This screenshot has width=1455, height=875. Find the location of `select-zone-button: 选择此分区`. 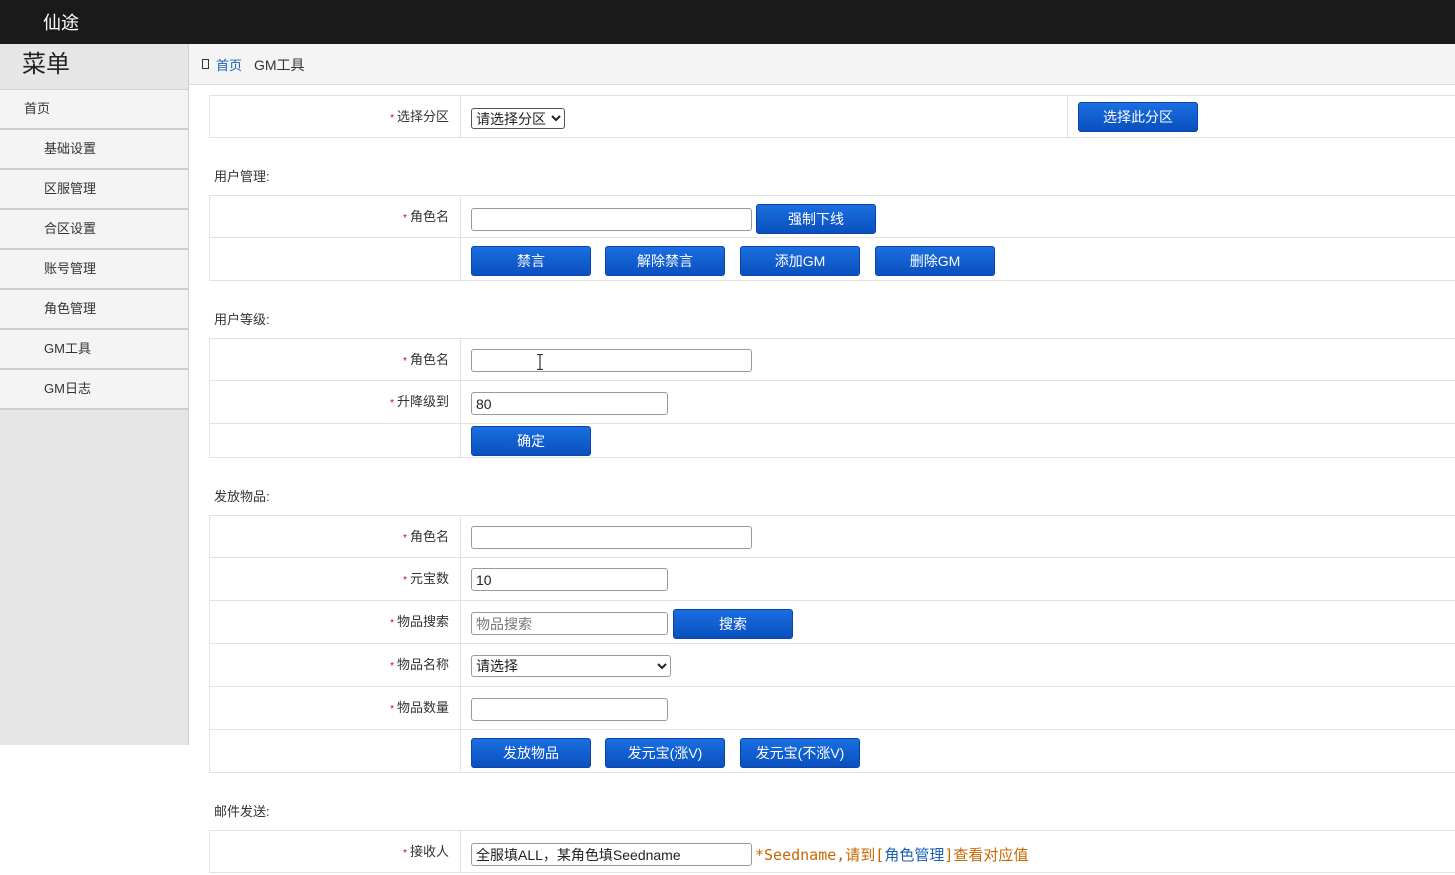

select-zone-button: 选择此分区 is located at coordinates (1138, 117).